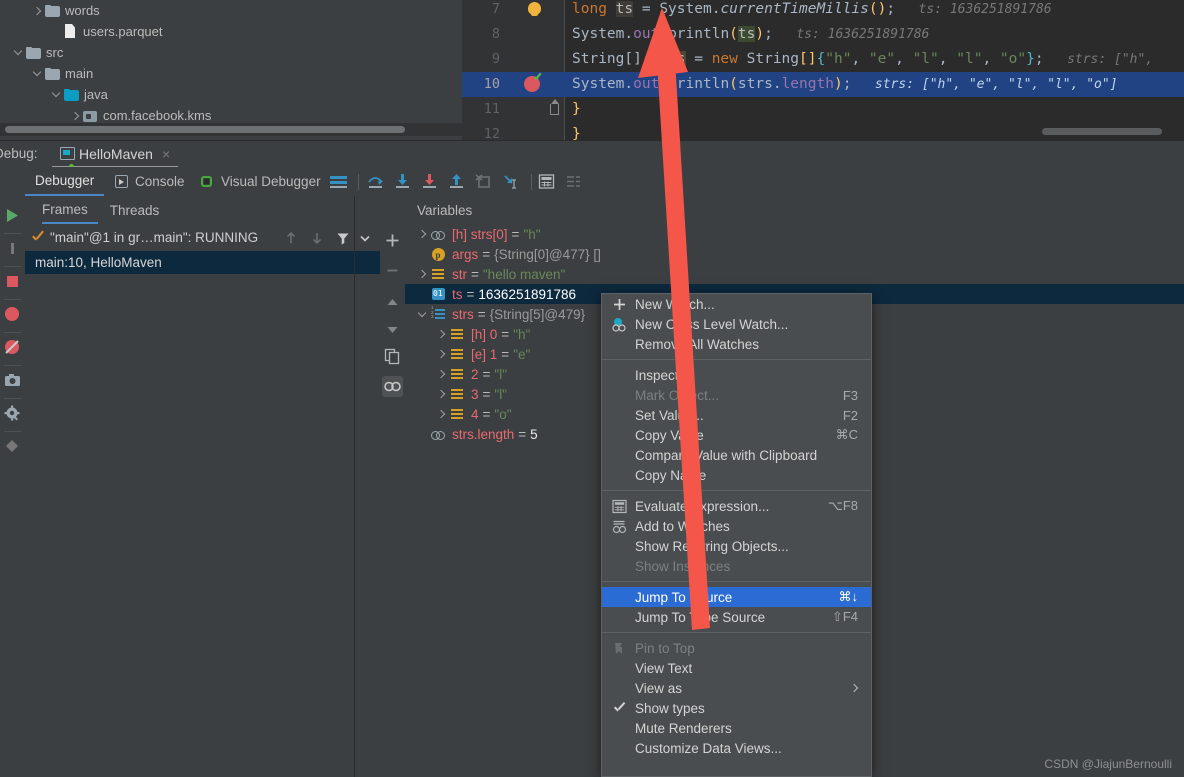 The width and height of the screenshot is (1184, 777). Describe the element at coordinates (231, 52) in the screenshot. I see `tree-item: src` at that location.